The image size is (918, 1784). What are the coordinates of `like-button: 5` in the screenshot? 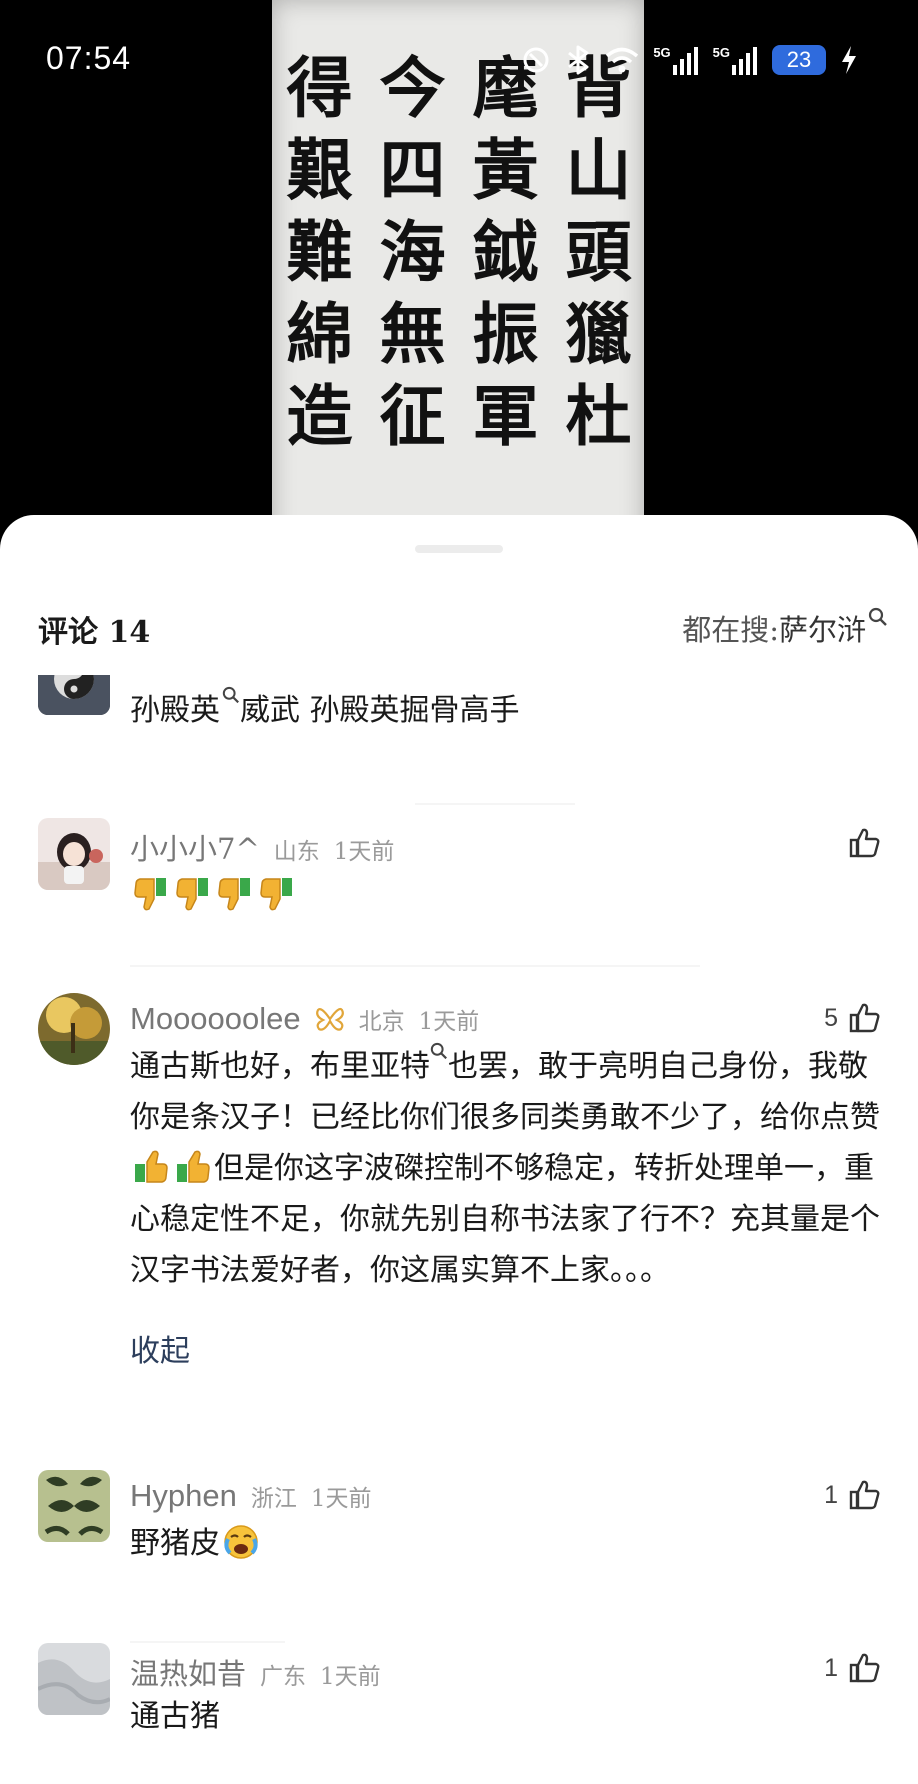 It's located at (853, 1018).